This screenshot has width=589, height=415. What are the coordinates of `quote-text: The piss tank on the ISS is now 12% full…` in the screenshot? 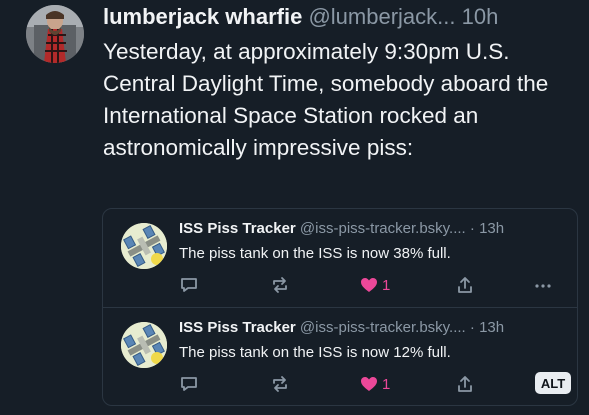 It's located at (315, 352).